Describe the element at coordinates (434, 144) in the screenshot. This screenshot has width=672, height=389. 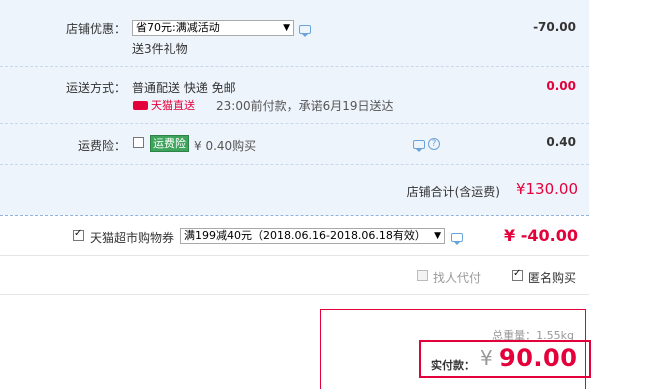
I see `help-icon: ?` at that location.